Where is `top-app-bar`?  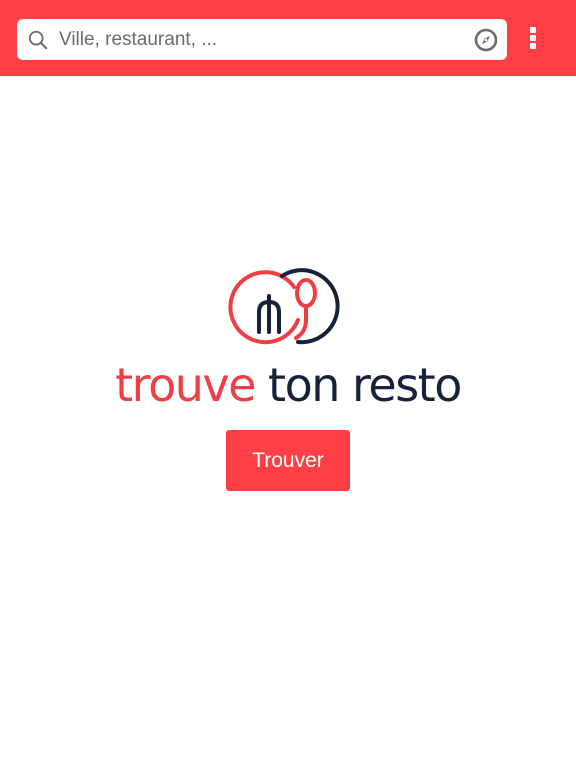
top-app-bar is located at coordinates (288, 38).